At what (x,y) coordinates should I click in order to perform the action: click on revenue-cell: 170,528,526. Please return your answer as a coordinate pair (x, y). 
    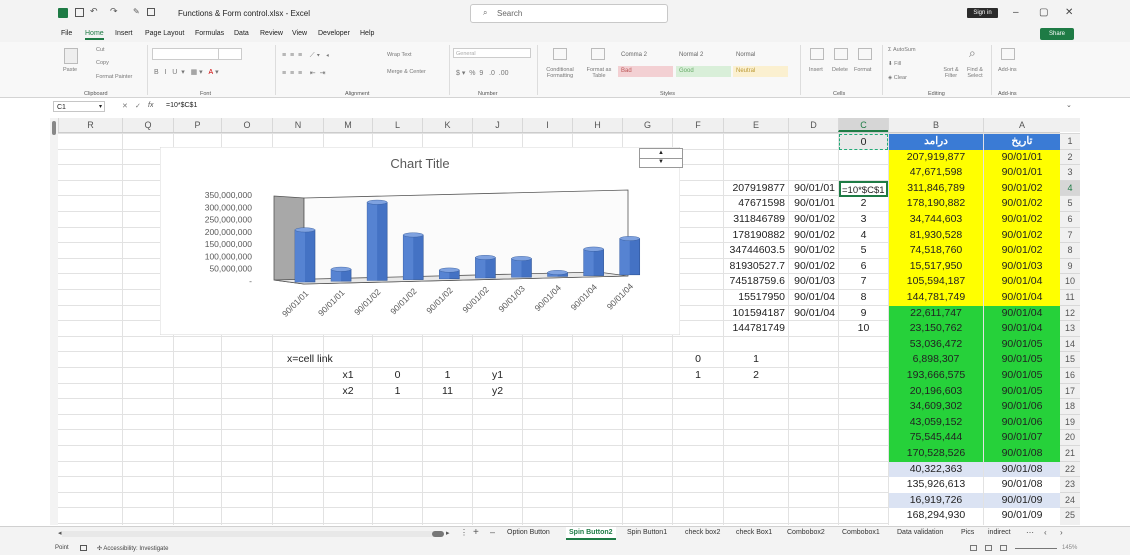
    Looking at the image, I should click on (936, 454).